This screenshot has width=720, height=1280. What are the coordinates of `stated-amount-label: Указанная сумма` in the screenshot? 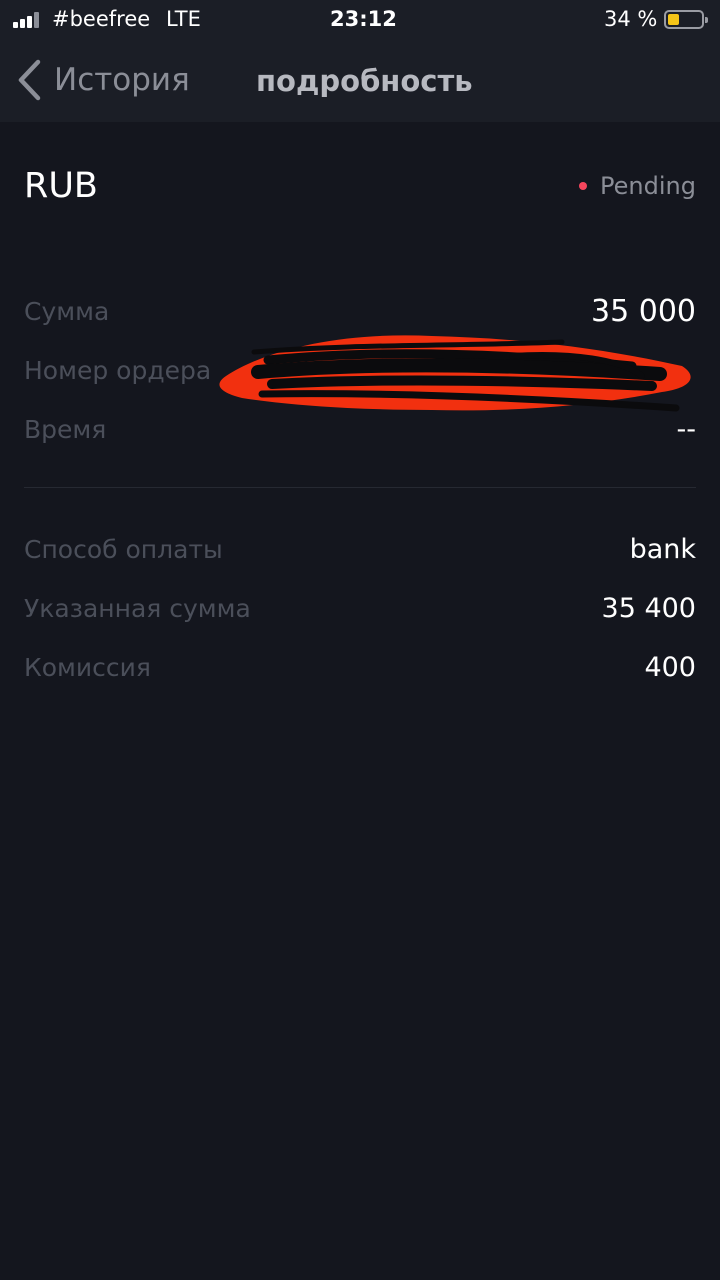 It's located at (137, 608).